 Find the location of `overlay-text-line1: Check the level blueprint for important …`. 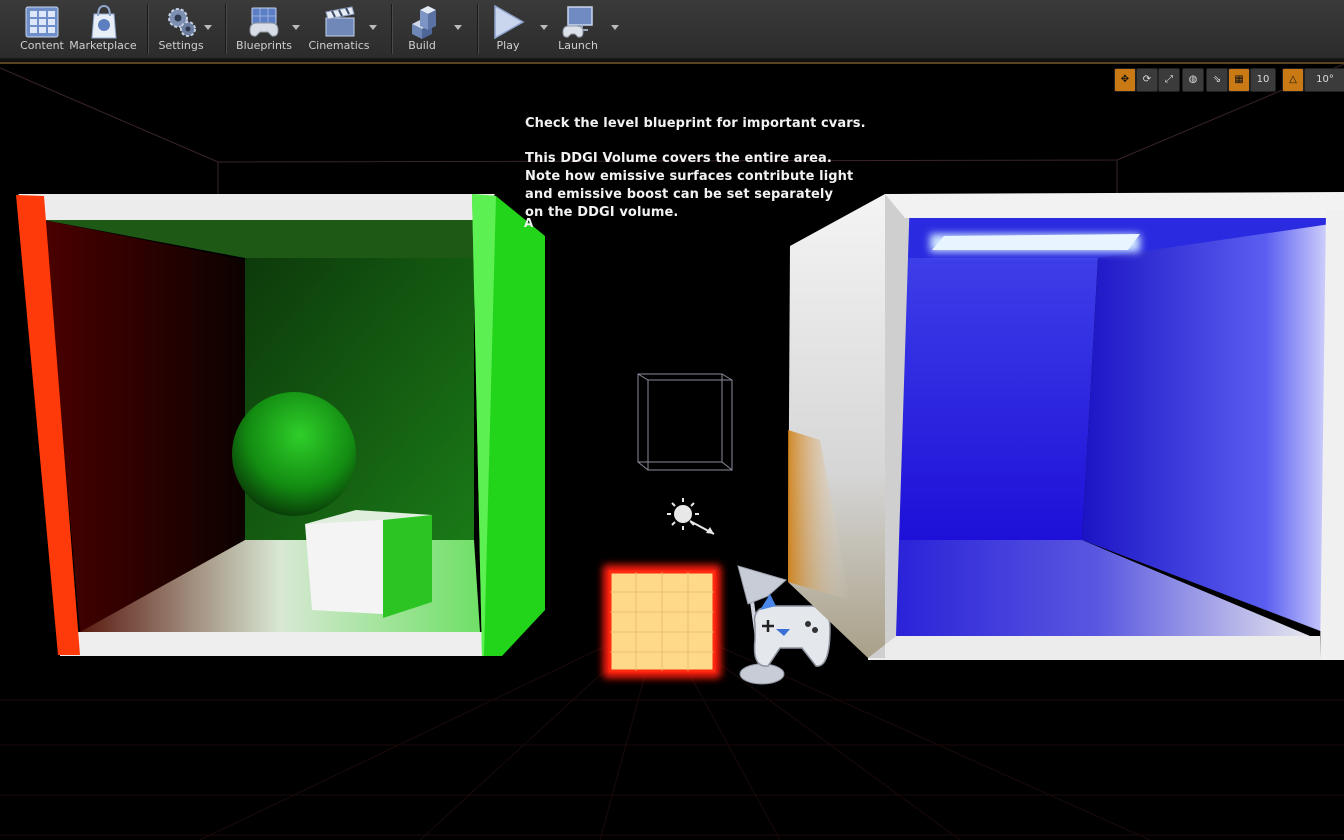

overlay-text-line1: Check the level blueprint for important … is located at coordinates (695, 123).